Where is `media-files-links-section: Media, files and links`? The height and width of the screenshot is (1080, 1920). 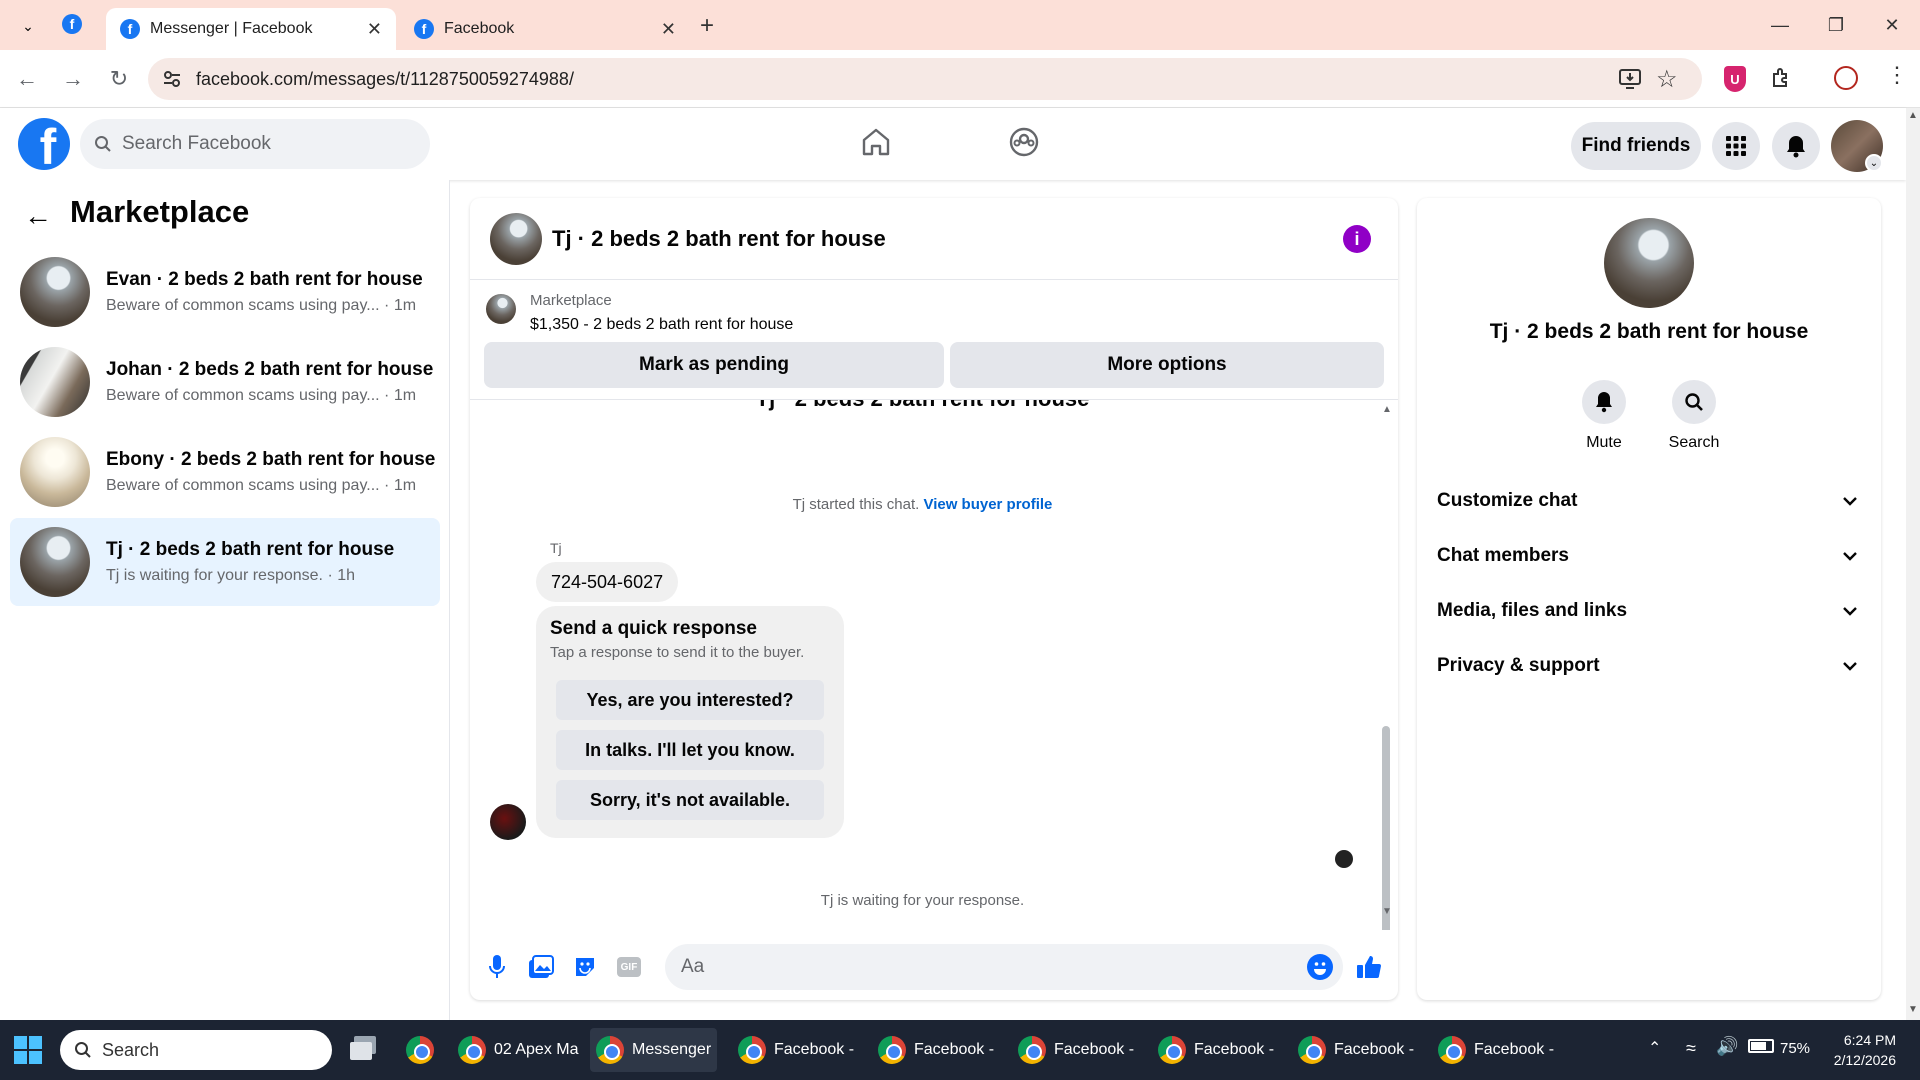 media-files-links-section: Media, files and links is located at coordinates (1649, 611).